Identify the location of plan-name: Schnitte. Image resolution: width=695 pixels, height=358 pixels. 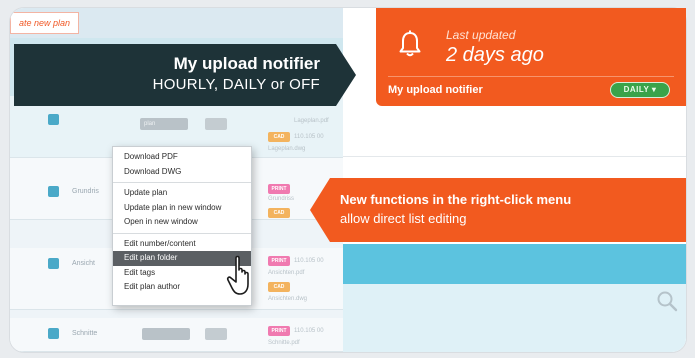
(85, 333).